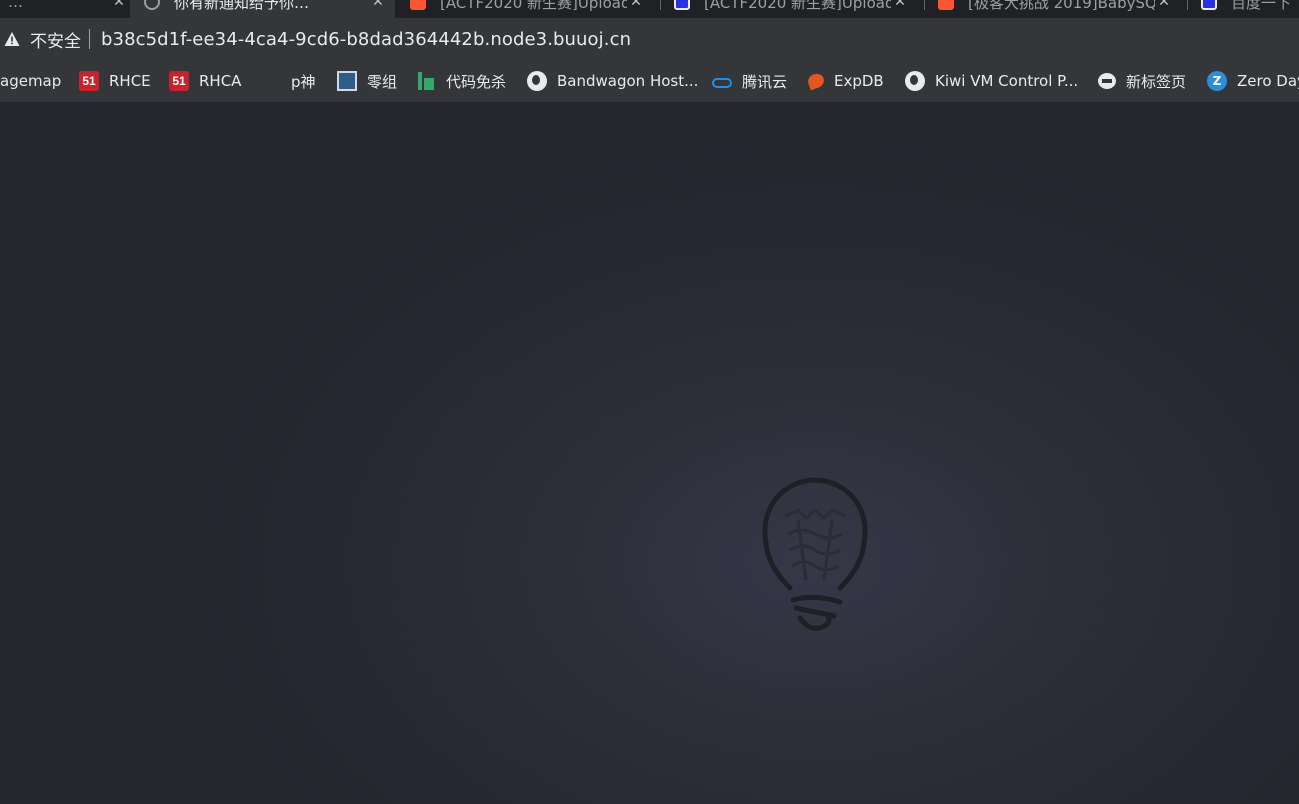 Image resolution: width=1299 pixels, height=804 pixels. What do you see at coordinates (476, 81) in the screenshot?
I see `bookmark-label: 代码免杀` at bounding box center [476, 81].